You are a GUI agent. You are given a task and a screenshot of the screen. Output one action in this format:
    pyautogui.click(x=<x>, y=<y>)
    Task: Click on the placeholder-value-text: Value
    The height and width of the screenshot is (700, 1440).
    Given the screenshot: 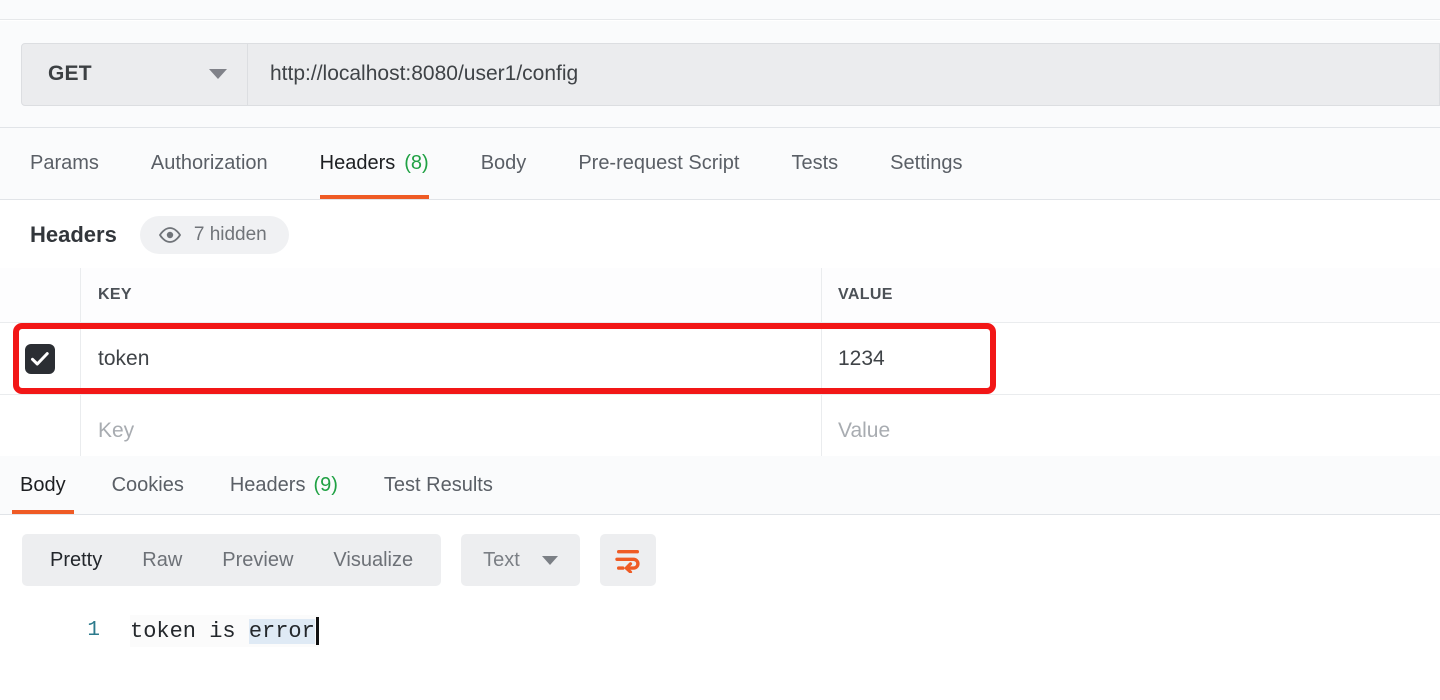 What is the action you would take?
    pyautogui.click(x=864, y=430)
    